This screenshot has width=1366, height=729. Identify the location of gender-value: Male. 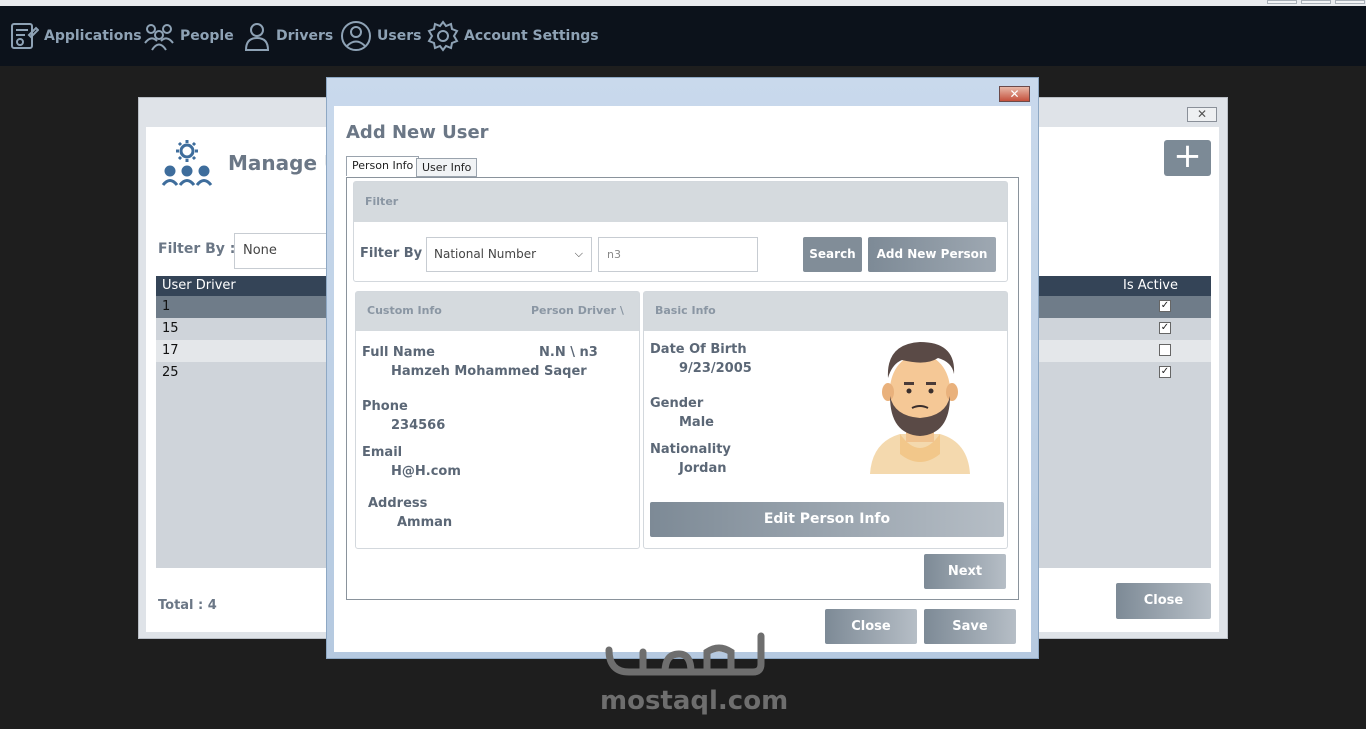
(696, 422).